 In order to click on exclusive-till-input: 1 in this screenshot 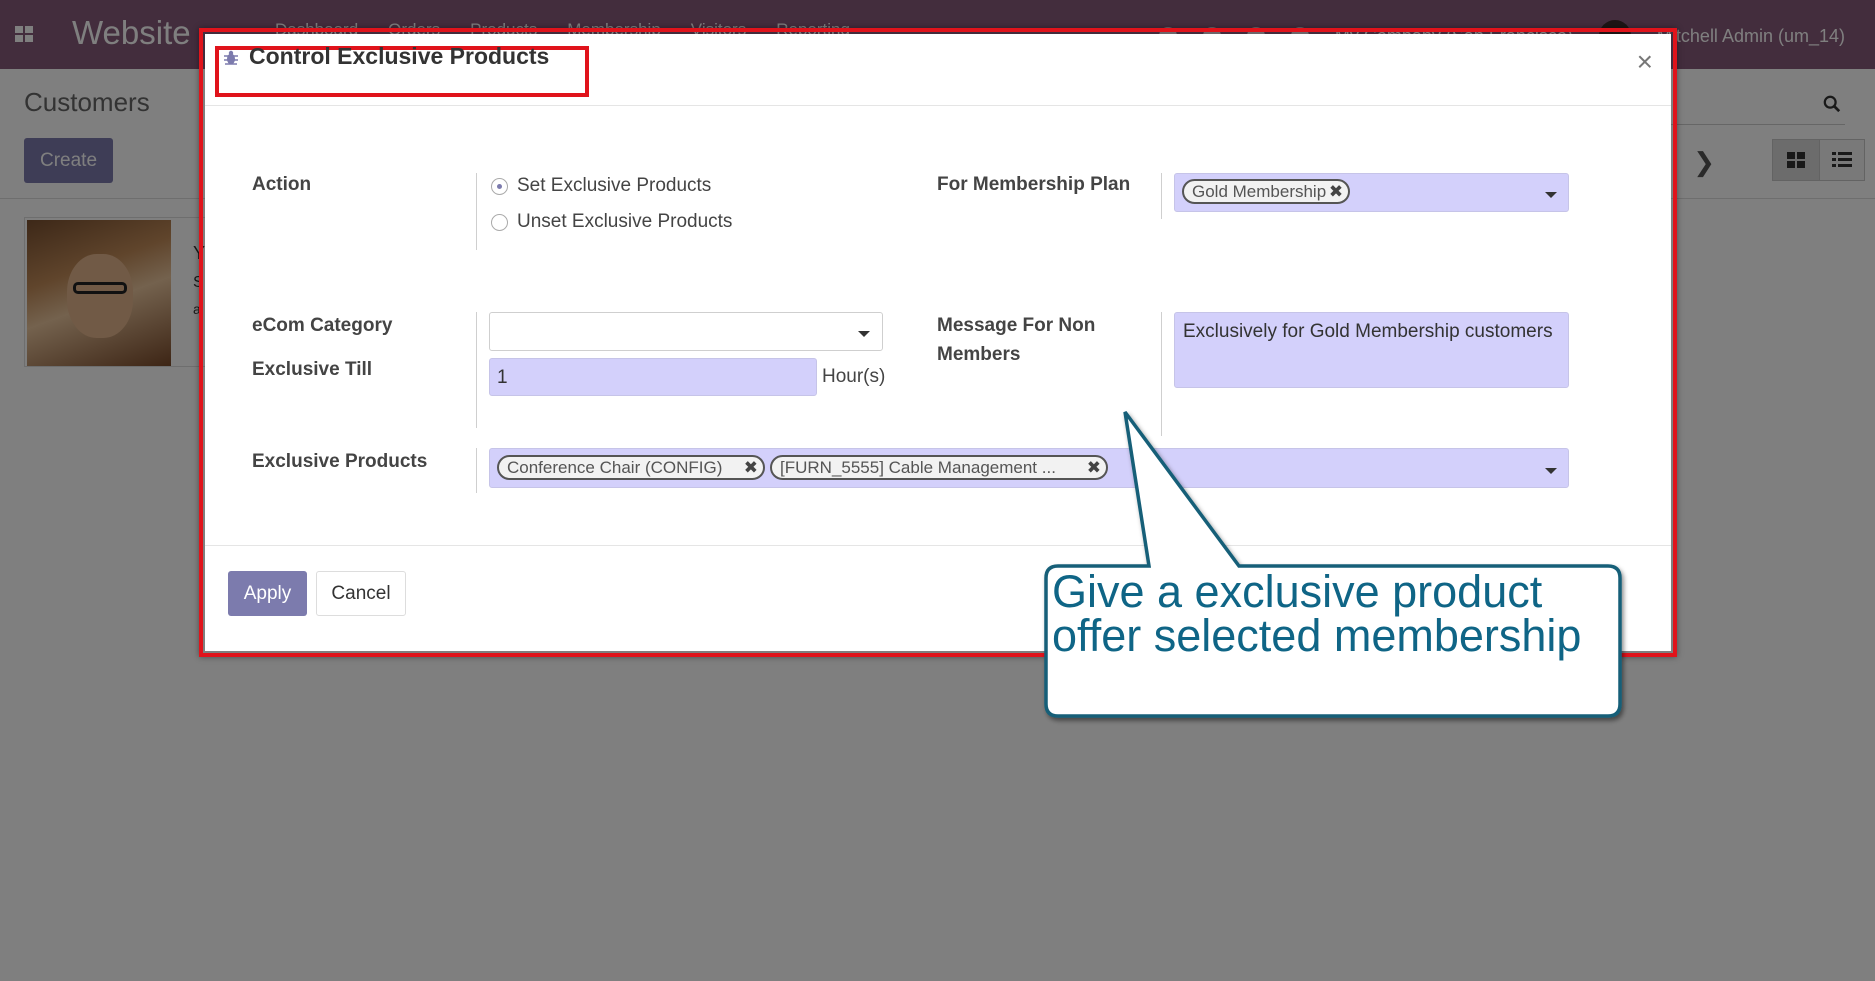, I will do `click(653, 377)`.